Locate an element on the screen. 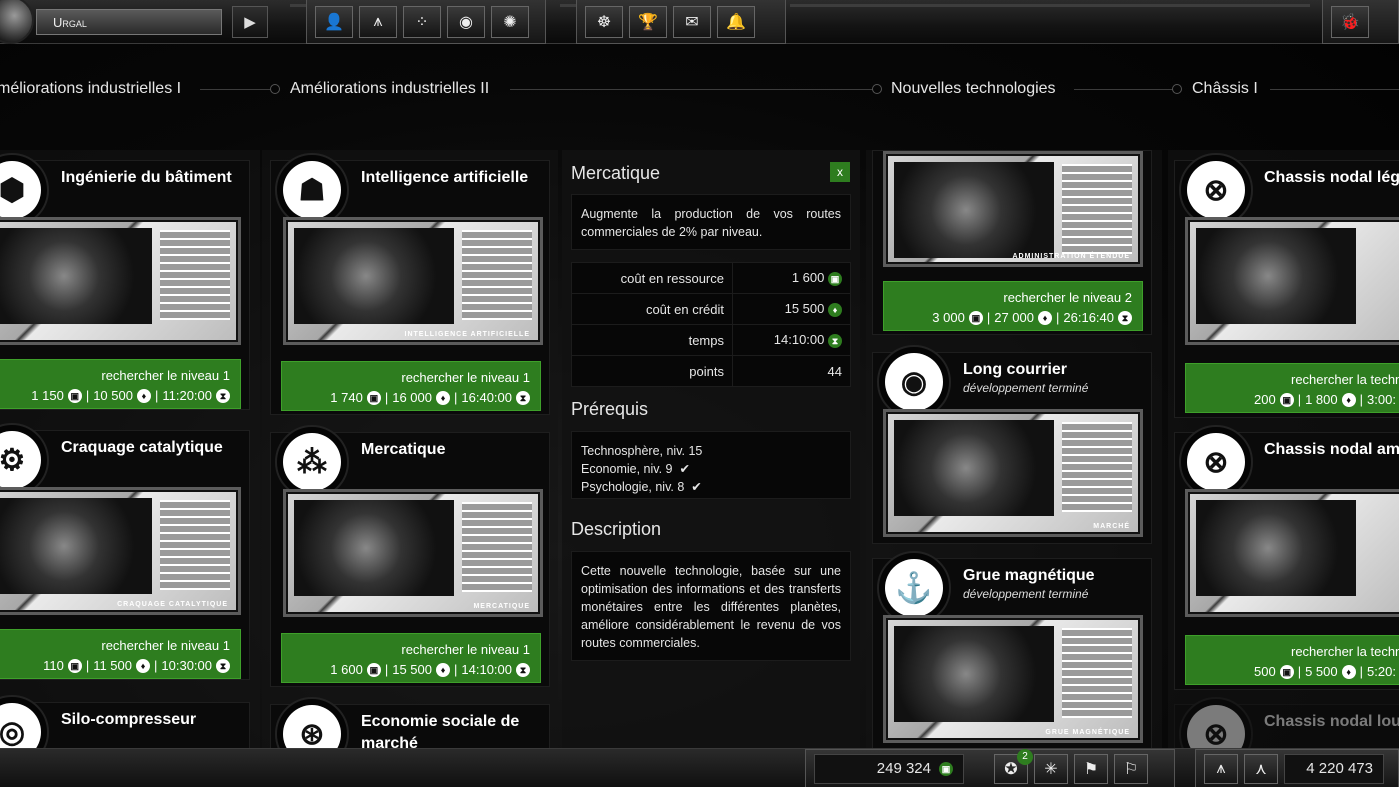 The height and width of the screenshot is (787, 1399). tree-node-label: Améliorations industrielles II is located at coordinates (389, 89).